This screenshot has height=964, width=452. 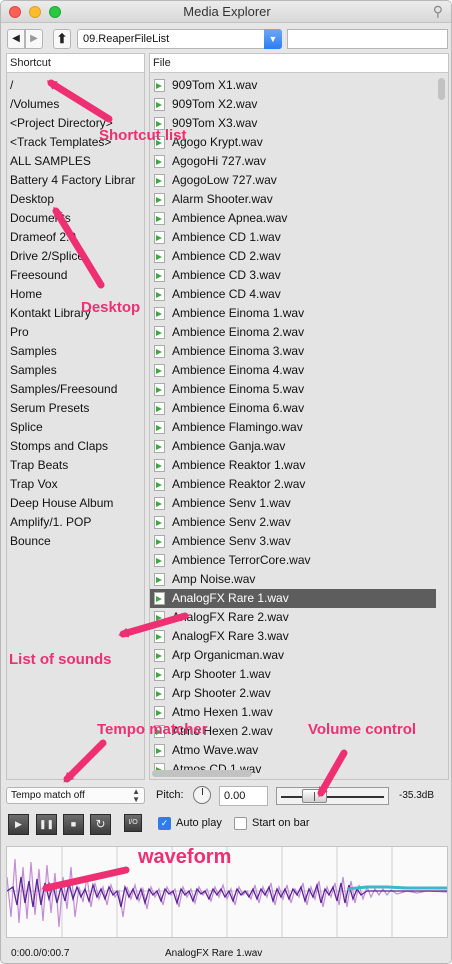 I want to click on annotation-waveform: waveform, so click(x=185, y=857).